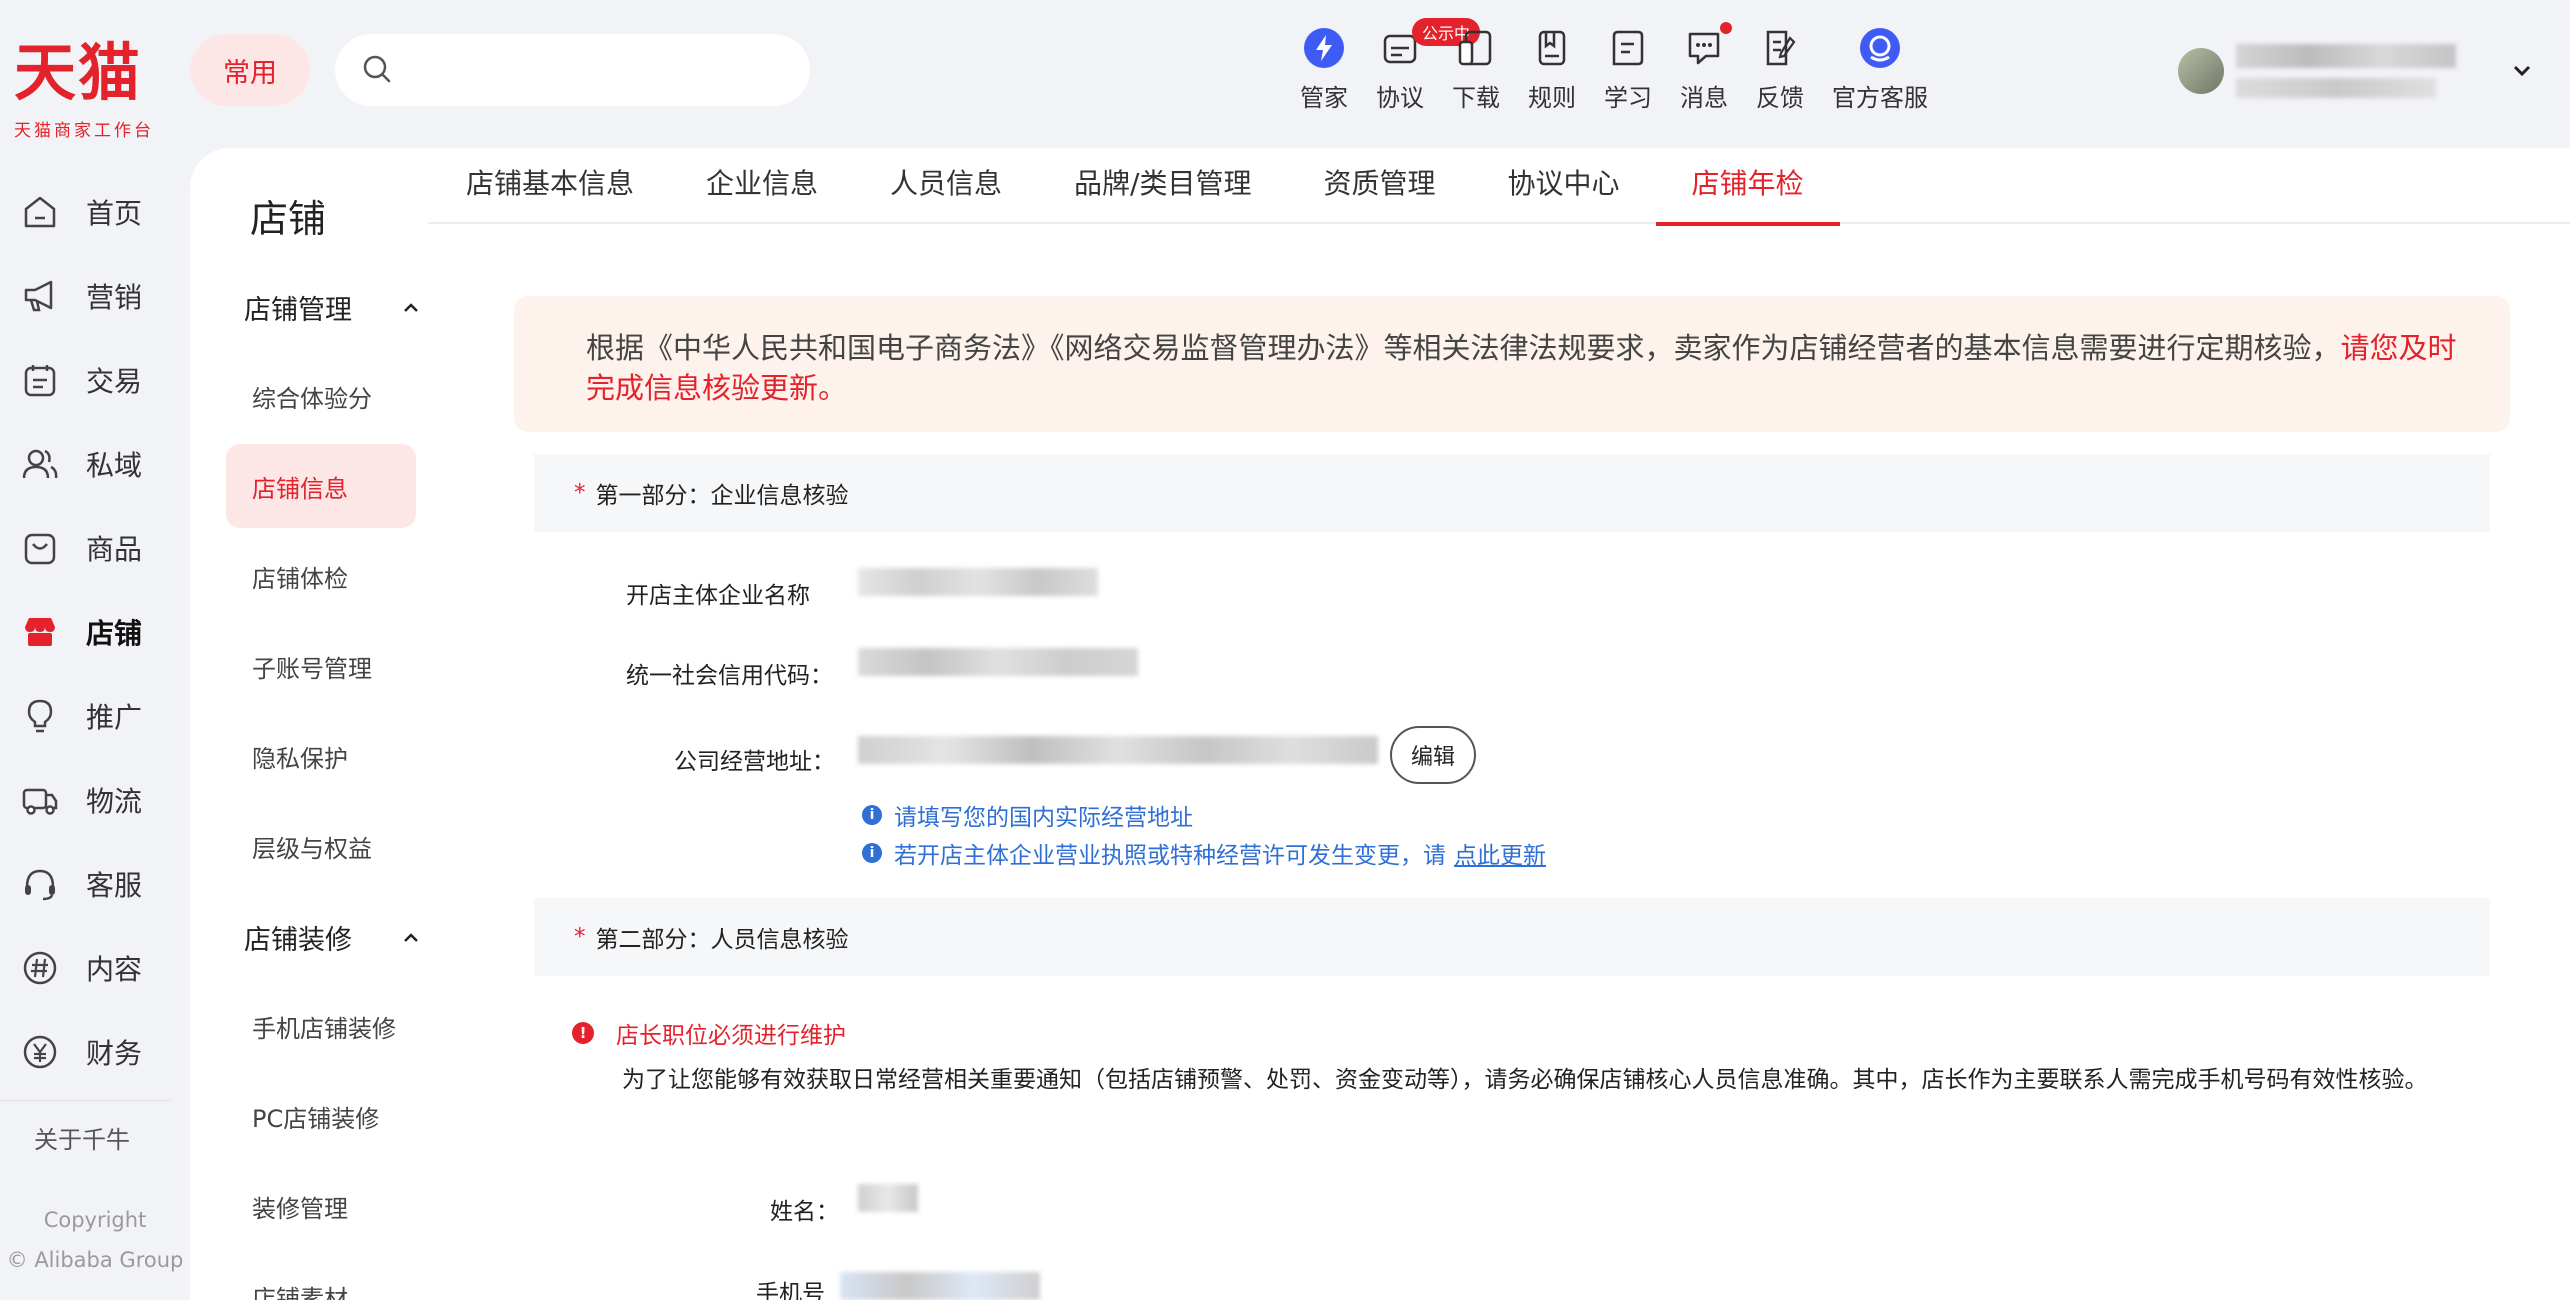 This screenshot has height=1300, width=2570. Describe the element at coordinates (731, 1036) in the screenshot. I see `warning-text: 店长职位必须进行维护` at that location.